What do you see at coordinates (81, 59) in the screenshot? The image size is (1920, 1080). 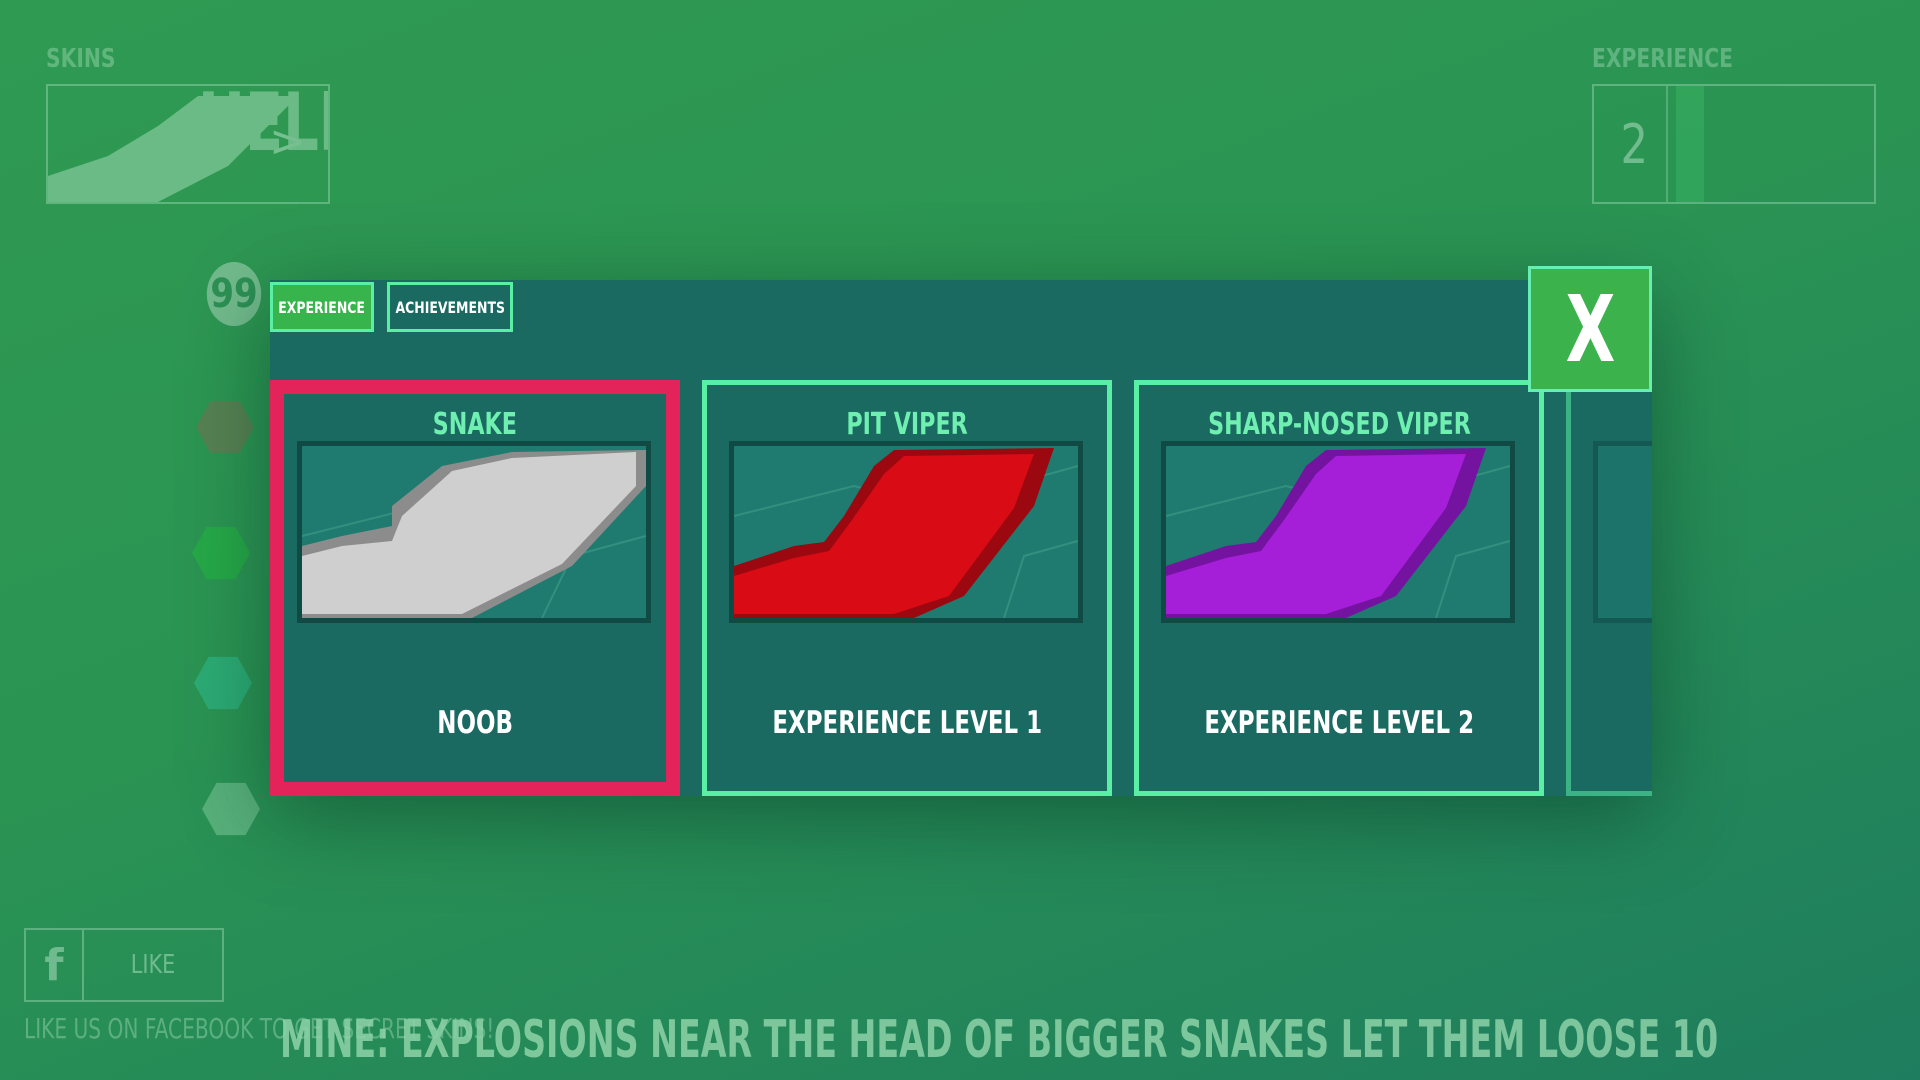 I see `skins-label: SKINS` at bounding box center [81, 59].